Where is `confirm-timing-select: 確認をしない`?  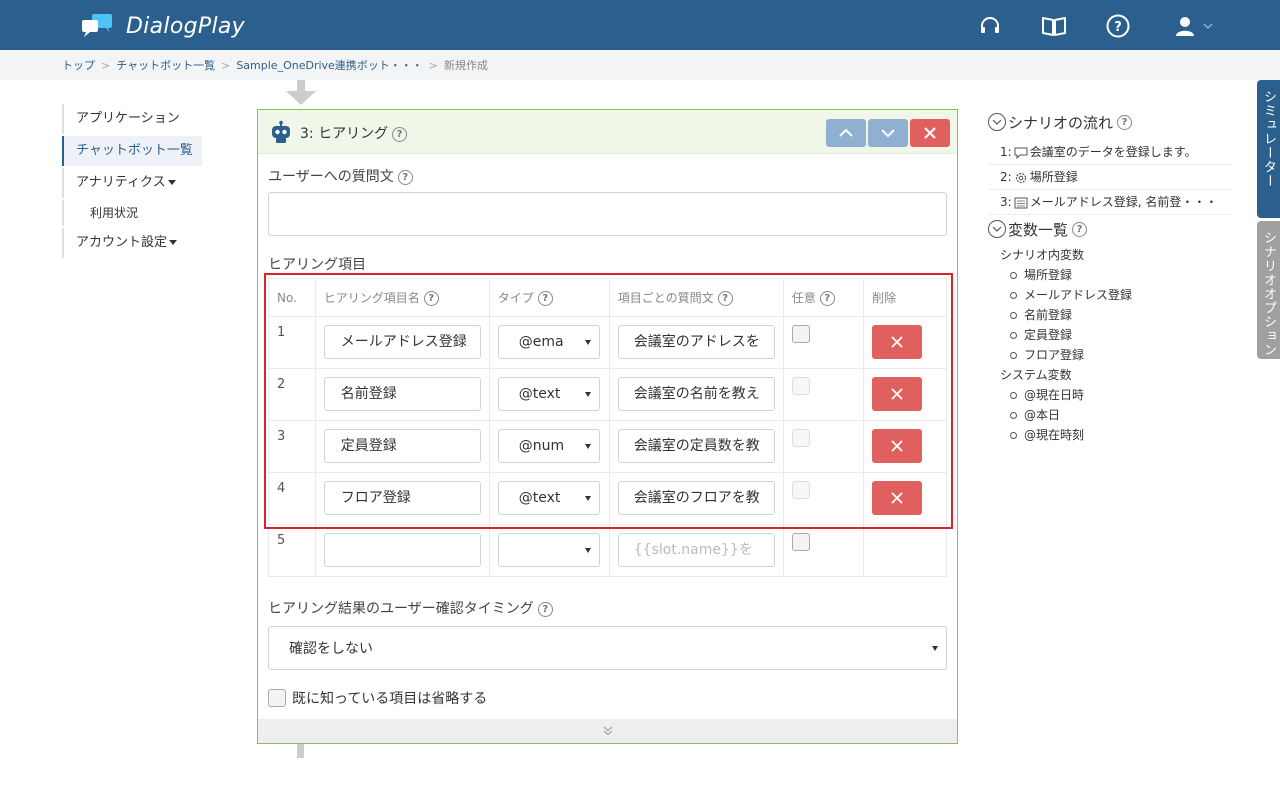
confirm-timing-select: 確認をしない is located at coordinates (607, 648).